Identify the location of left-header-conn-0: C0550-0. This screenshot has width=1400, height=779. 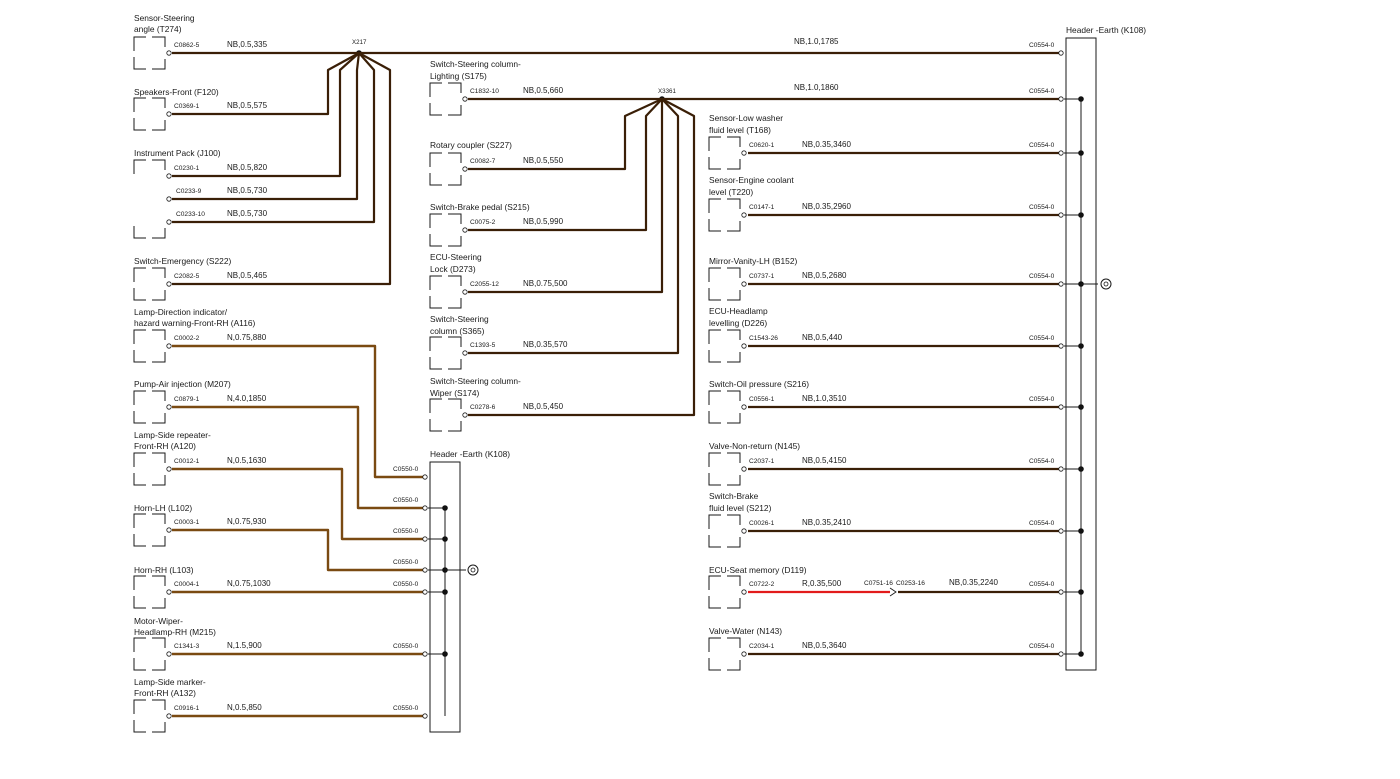
(406, 469).